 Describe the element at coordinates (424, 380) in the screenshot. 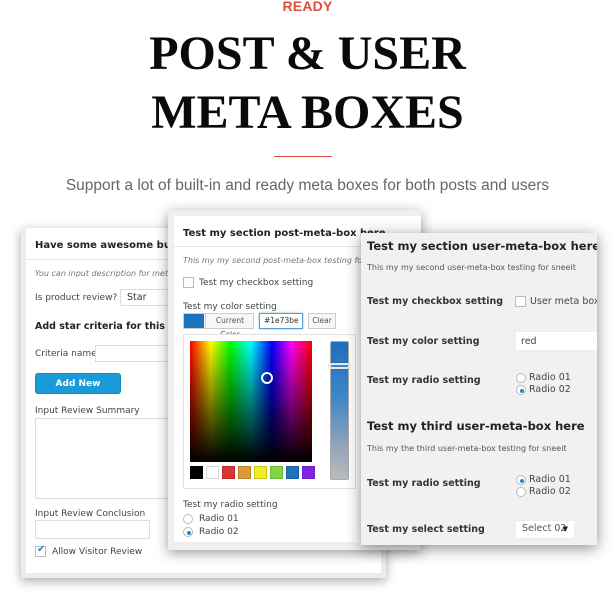

I see `user-radio-label: Test my radio setting` at that location.